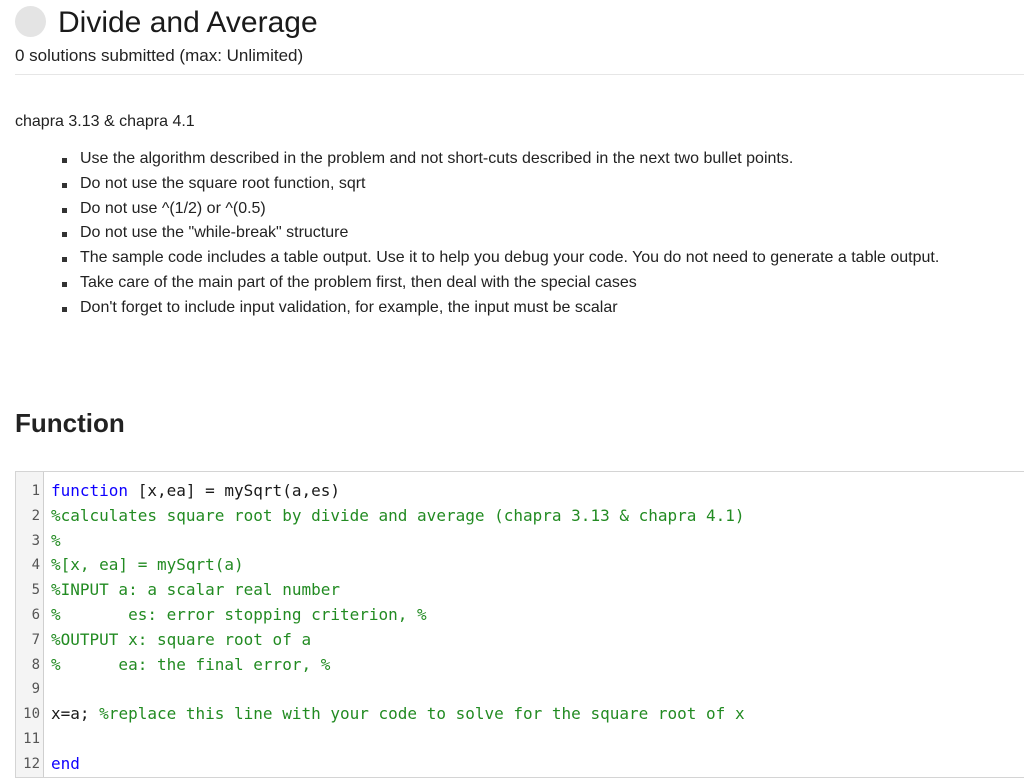 This screenshot has width=1024, height=781. I want to click on code-comment: %OUTPUT x: square root of a, so click(181, 639).